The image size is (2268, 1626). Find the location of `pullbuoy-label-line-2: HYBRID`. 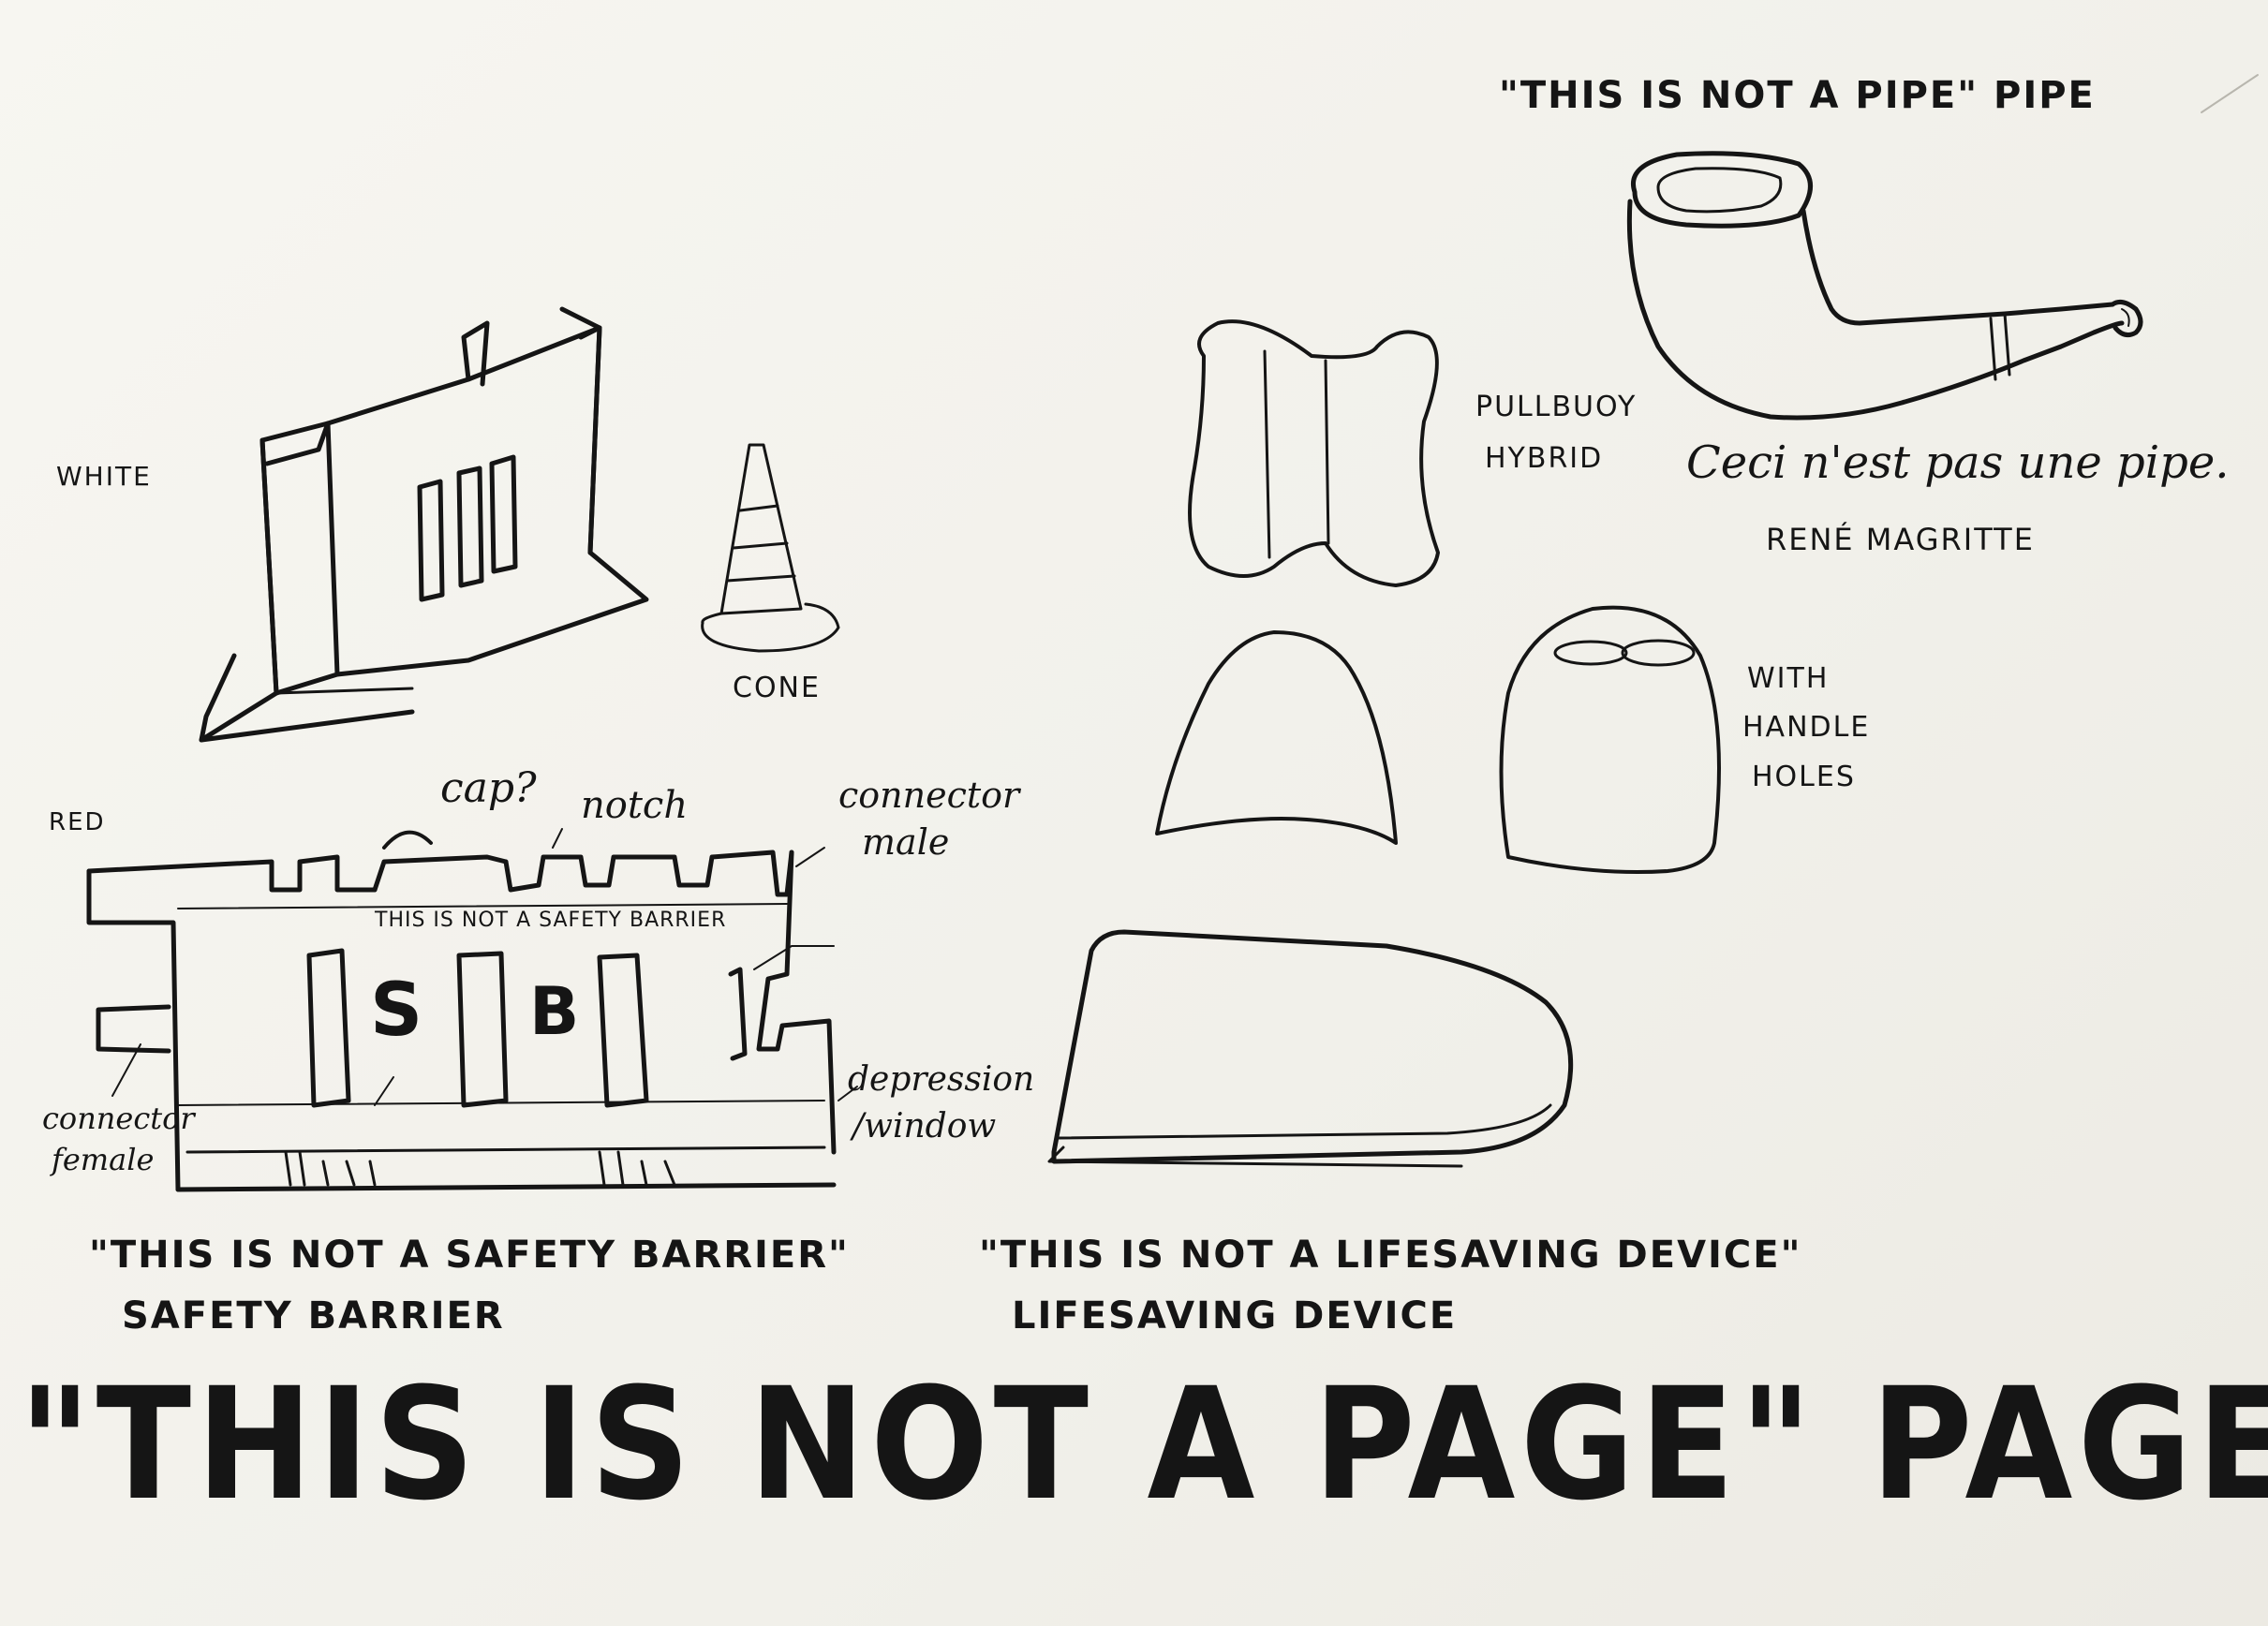

pullbuoy-label-line-2: HYBRID is located at coordinates (1544, 458).